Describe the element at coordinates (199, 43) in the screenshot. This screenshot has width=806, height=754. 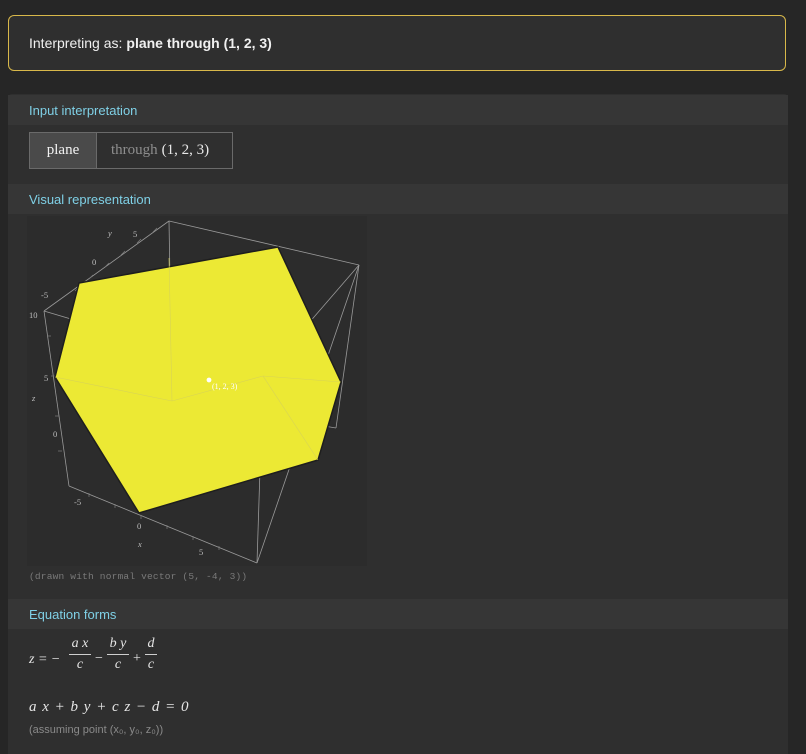
I see `interpretation-value: plane through (1, 2, 3)` at that location.